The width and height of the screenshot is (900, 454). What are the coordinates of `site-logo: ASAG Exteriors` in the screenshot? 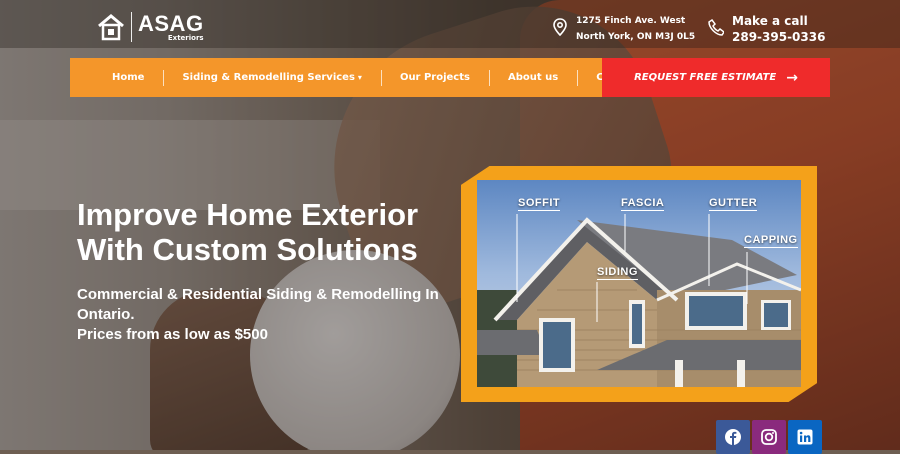 It's located at (150, 27).